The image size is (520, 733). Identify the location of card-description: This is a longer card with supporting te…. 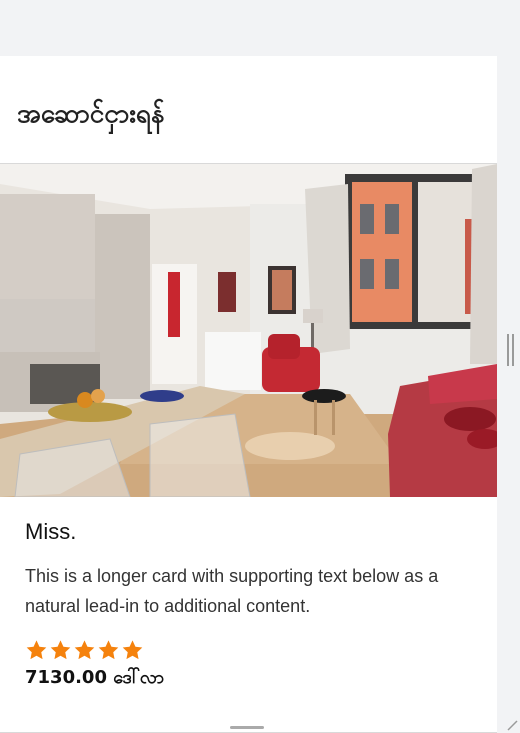
(232, 591).